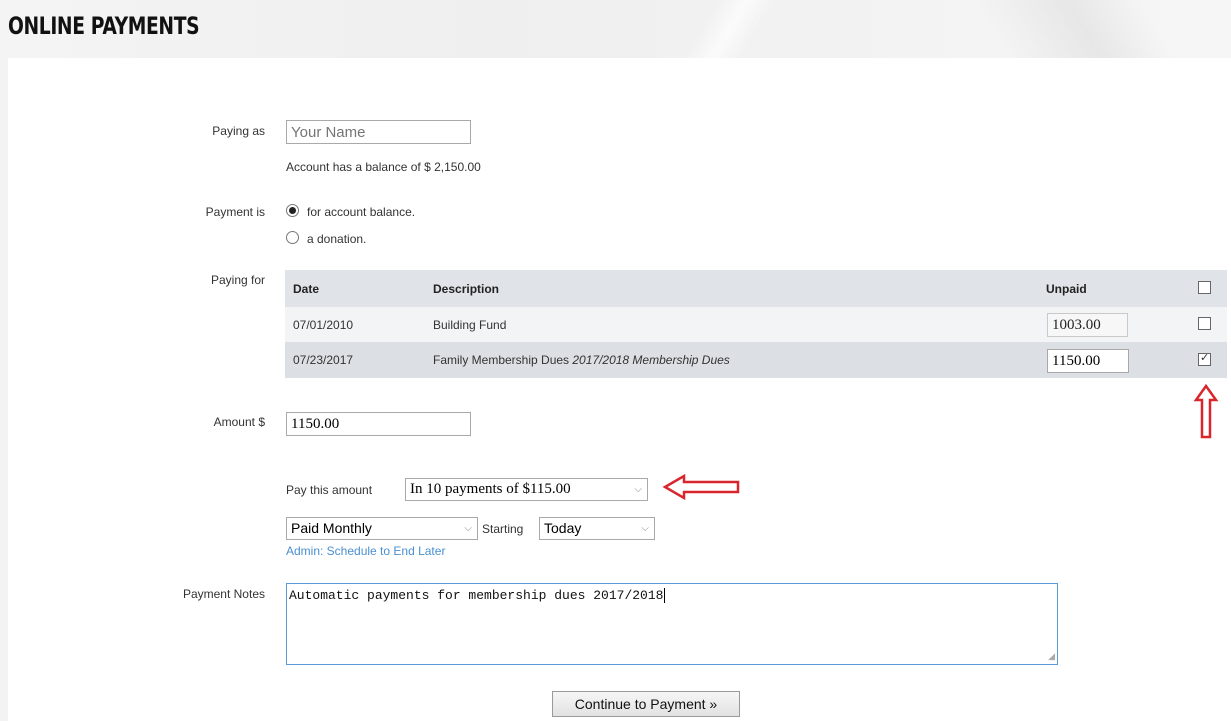 This screenshot has height=721, width=1231. What do you see at coordinates (378, 132) in the screenshot?
I see `paying-as-input` at bounding box center [378, 132].